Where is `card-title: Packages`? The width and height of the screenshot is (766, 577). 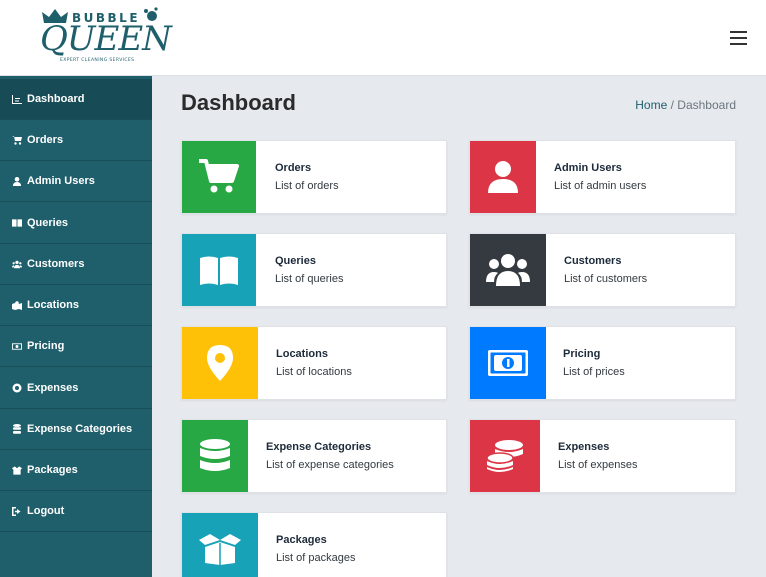
card-title: Packages is located at coordinates (301, 540).